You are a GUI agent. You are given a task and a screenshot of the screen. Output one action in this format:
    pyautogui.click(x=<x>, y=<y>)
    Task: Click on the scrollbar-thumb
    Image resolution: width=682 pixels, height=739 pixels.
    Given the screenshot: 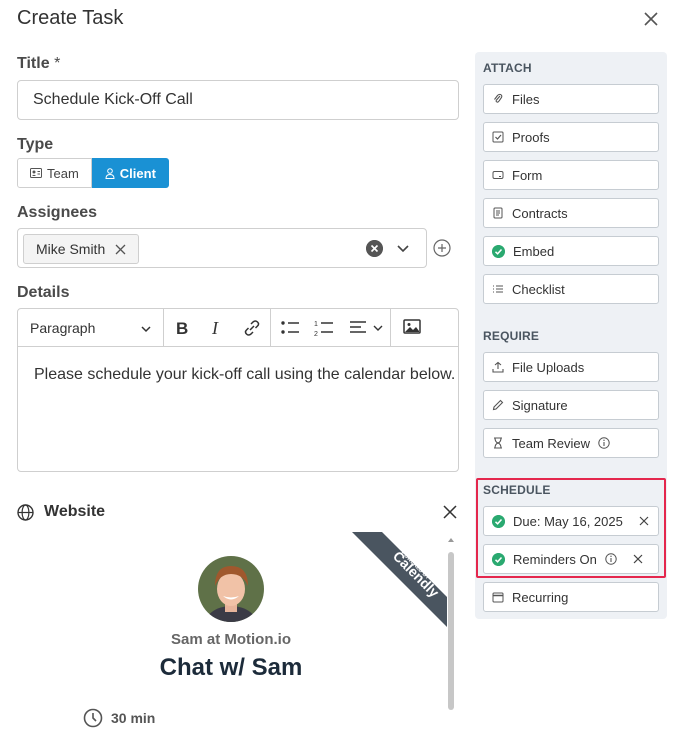 What is the action you would take?
    pyautogui.click(x=451, y=631)
    